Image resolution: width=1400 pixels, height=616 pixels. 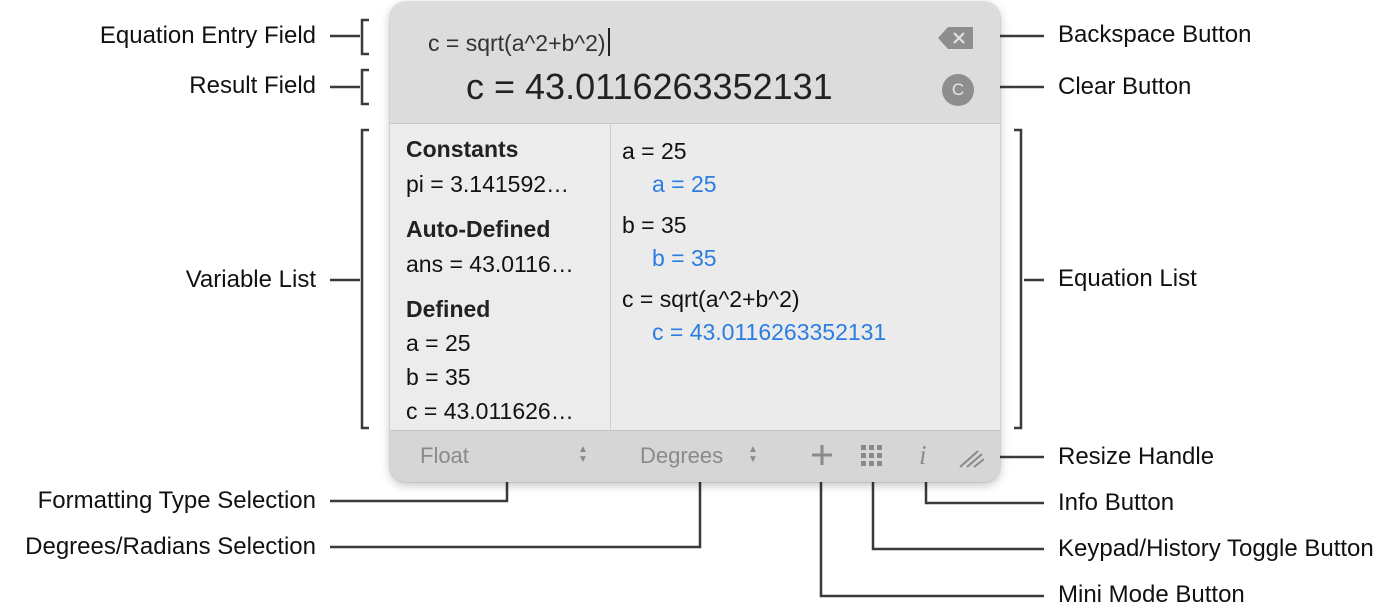 I want to click on keypad-grid-icon, so click(x=871, y=455).